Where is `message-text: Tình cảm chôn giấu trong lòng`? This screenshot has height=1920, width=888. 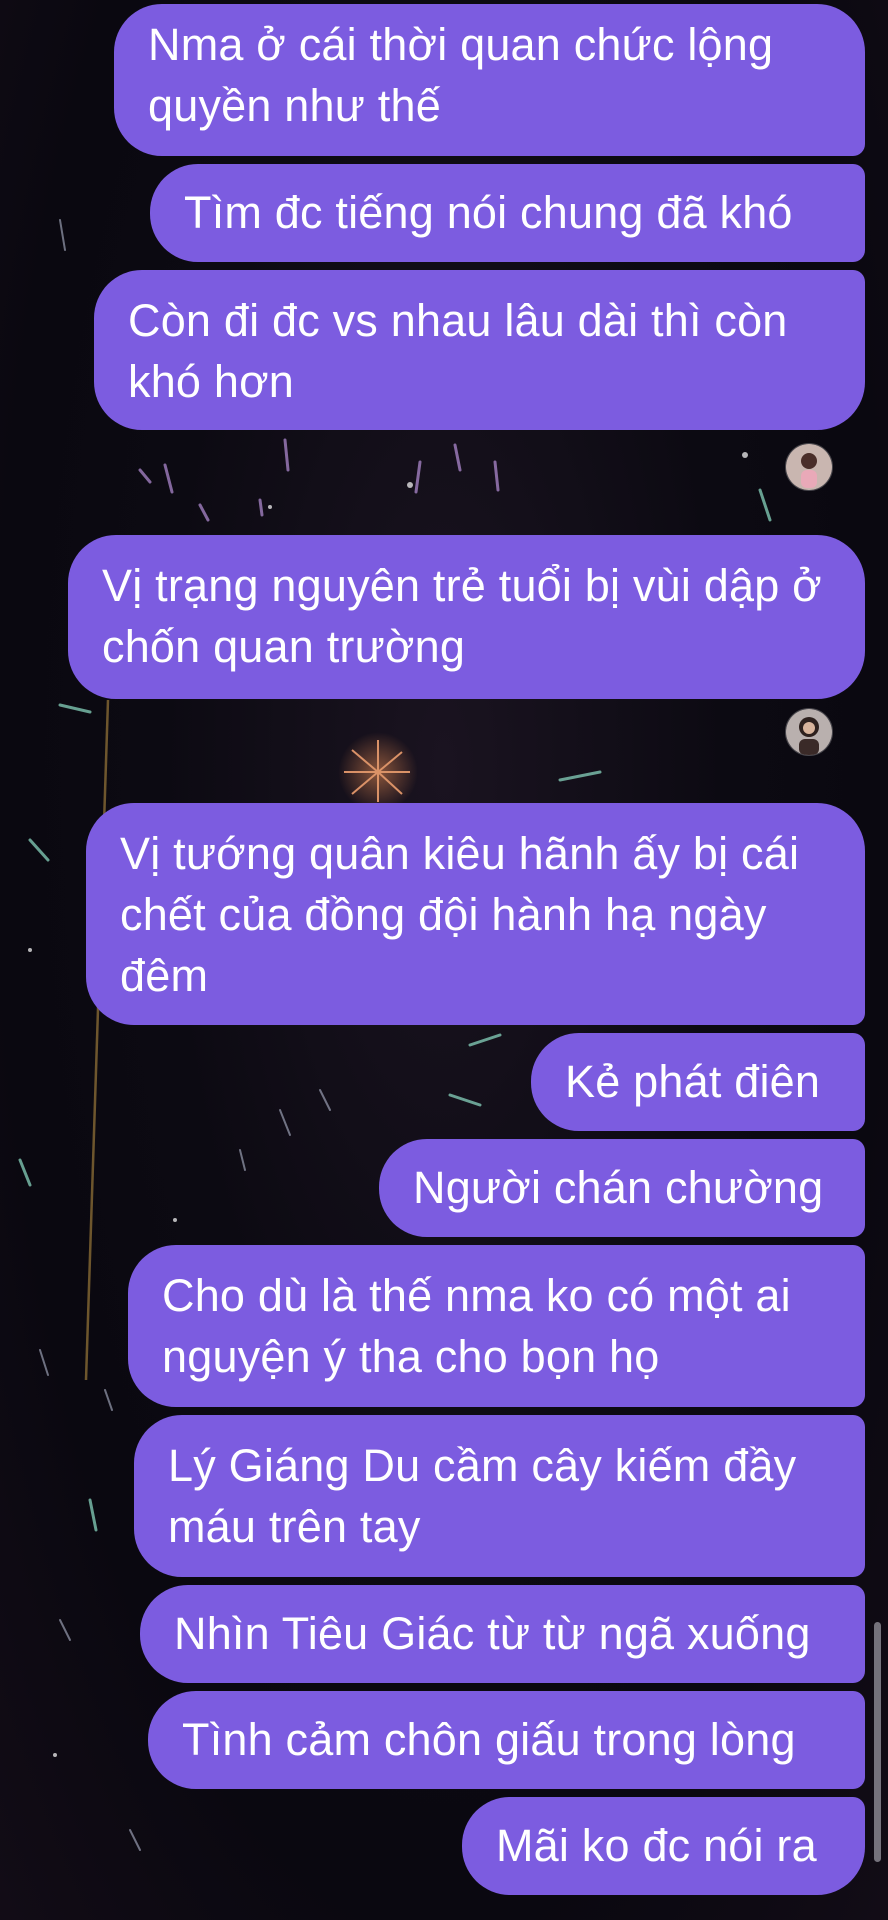 message-text: Tình cảm chôn giấu trong lòng is located at coordinates (489, 1739).